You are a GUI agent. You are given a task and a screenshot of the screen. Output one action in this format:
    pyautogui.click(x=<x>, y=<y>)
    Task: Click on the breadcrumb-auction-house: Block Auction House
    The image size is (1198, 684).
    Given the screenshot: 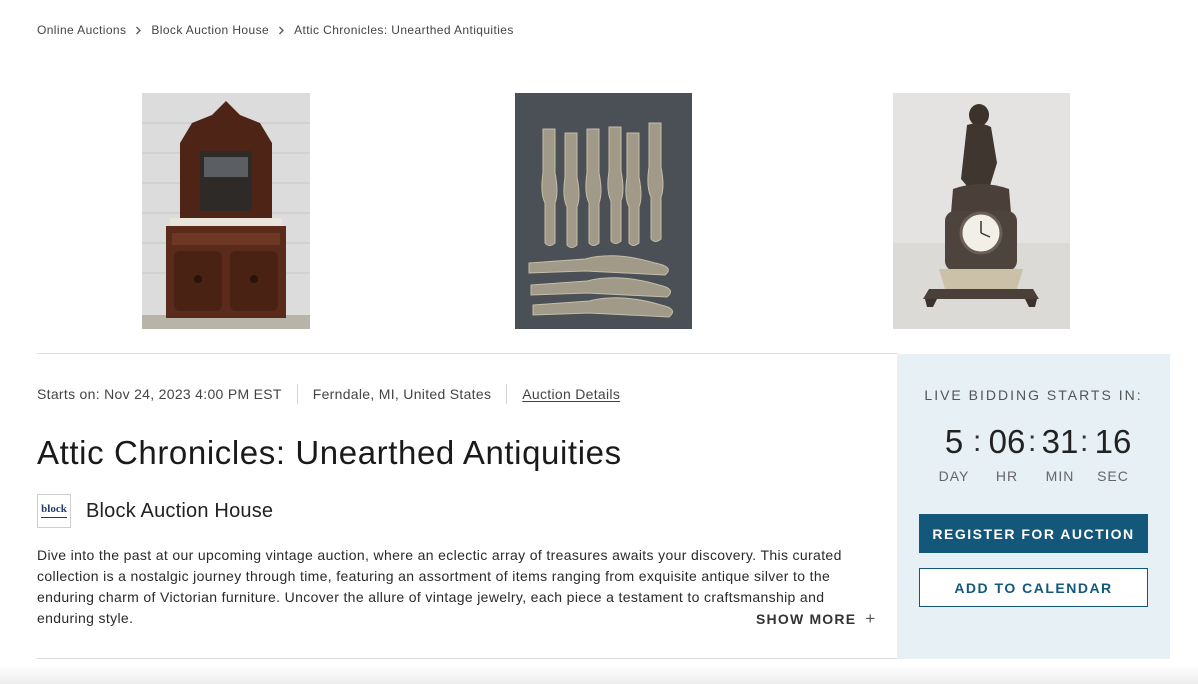 What is the action you would take?
    pyautogui.click(x=210, y=30)
    